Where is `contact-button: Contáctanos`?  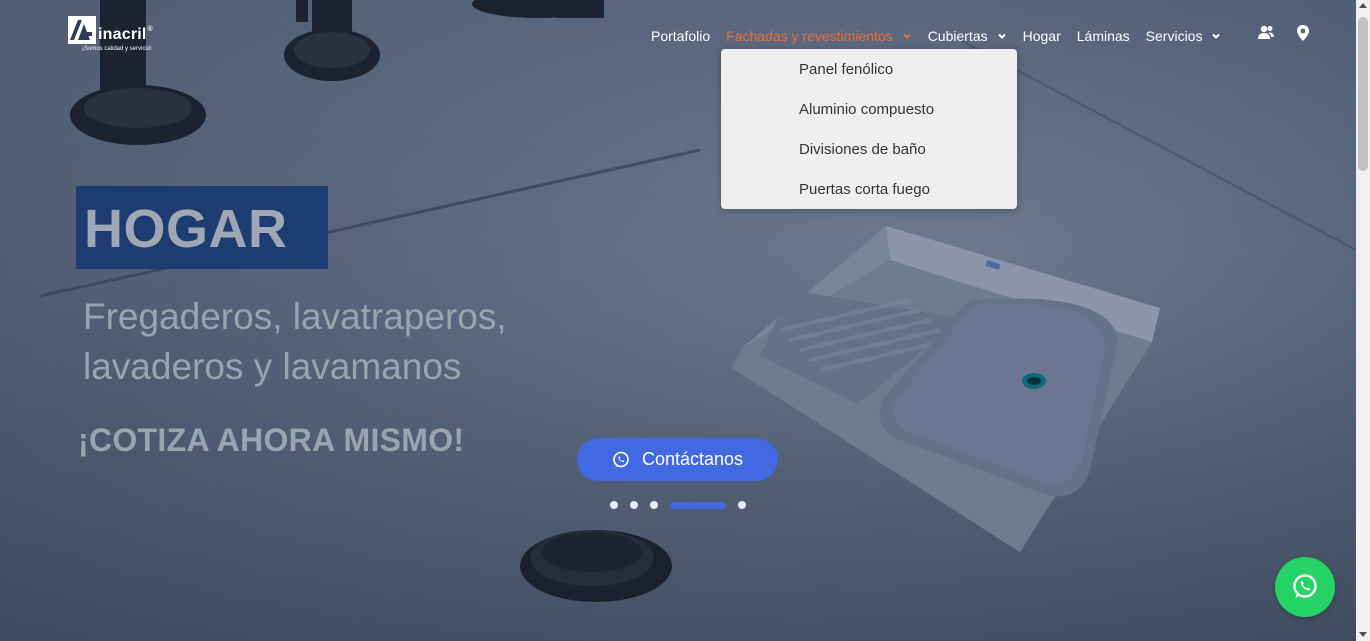
contact-button: Contáctanos is located at coordinates (677, 459).